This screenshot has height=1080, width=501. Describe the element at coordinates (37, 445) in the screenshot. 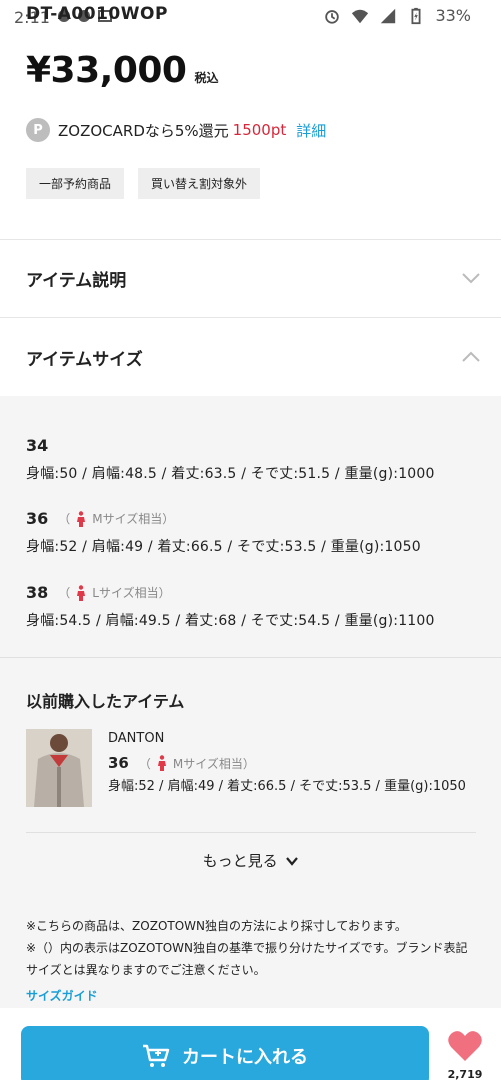

I see `size-label: 34` at that location.